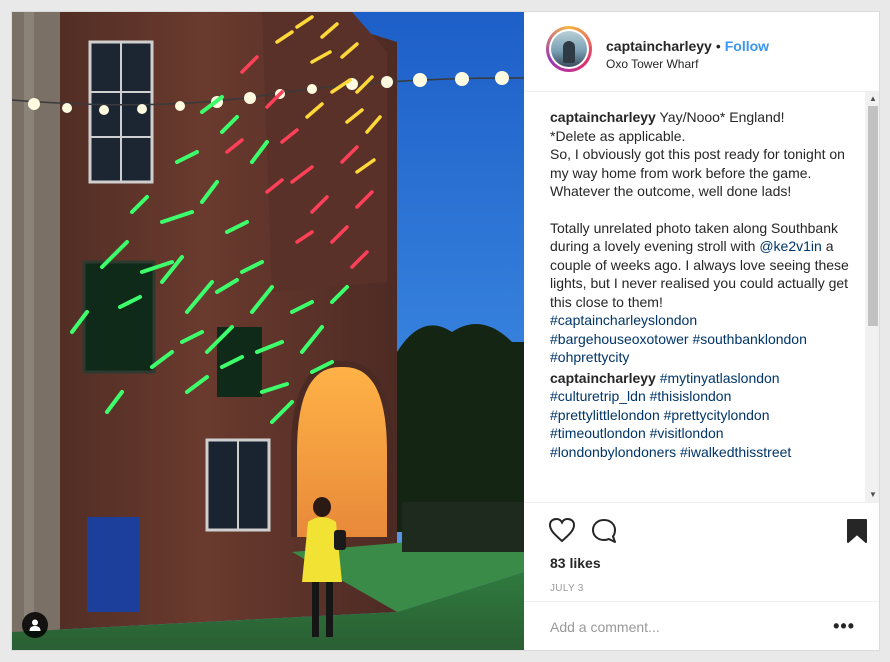 The image size is (890, 662). What do you see at coordinates (747, 46) in the screenshot?
I see `follow-button: Follow` at bounding box center [747, 46].